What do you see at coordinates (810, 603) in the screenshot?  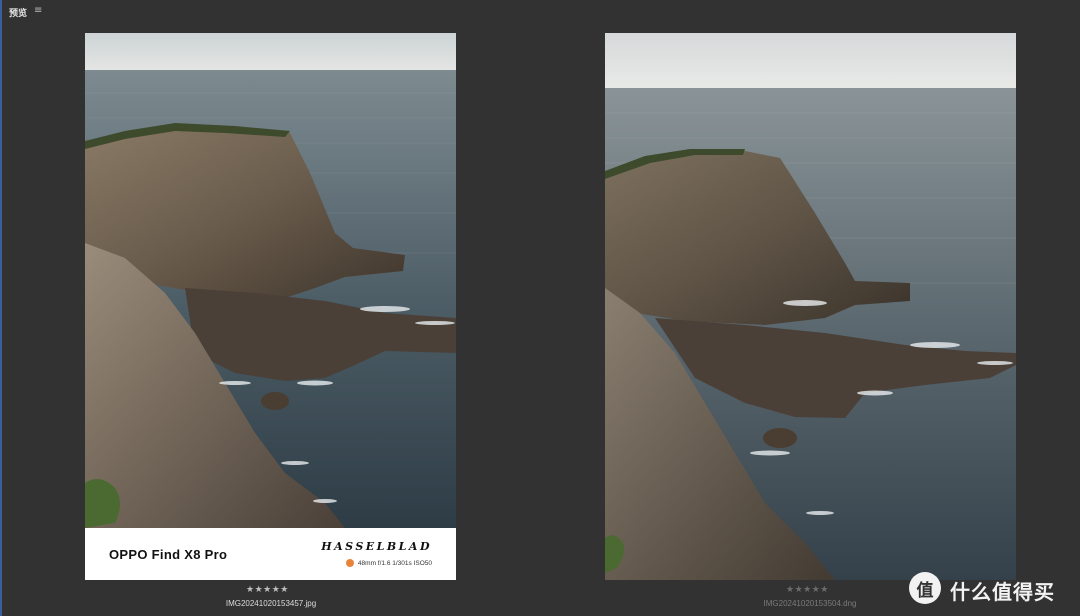 I see `filename-right: IMG20241020153504.dng` at bounding box center [810, 603].